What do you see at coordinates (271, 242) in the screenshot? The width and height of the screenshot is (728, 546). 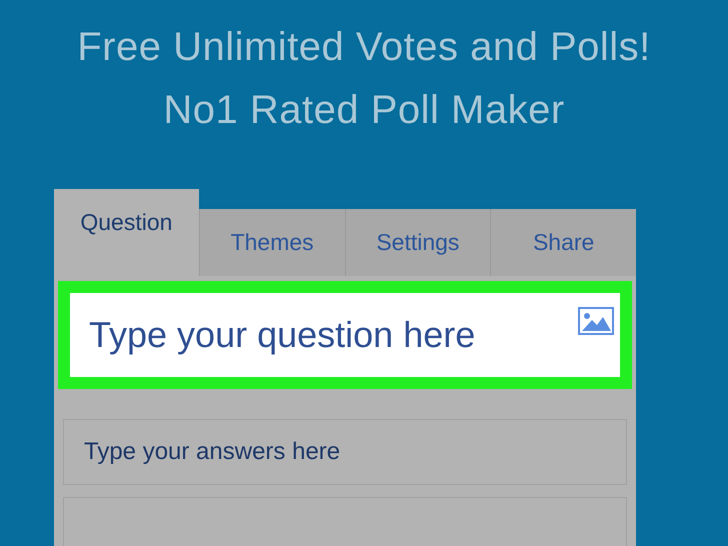 I see `tab: Themes` at bounding box center [271, 242].